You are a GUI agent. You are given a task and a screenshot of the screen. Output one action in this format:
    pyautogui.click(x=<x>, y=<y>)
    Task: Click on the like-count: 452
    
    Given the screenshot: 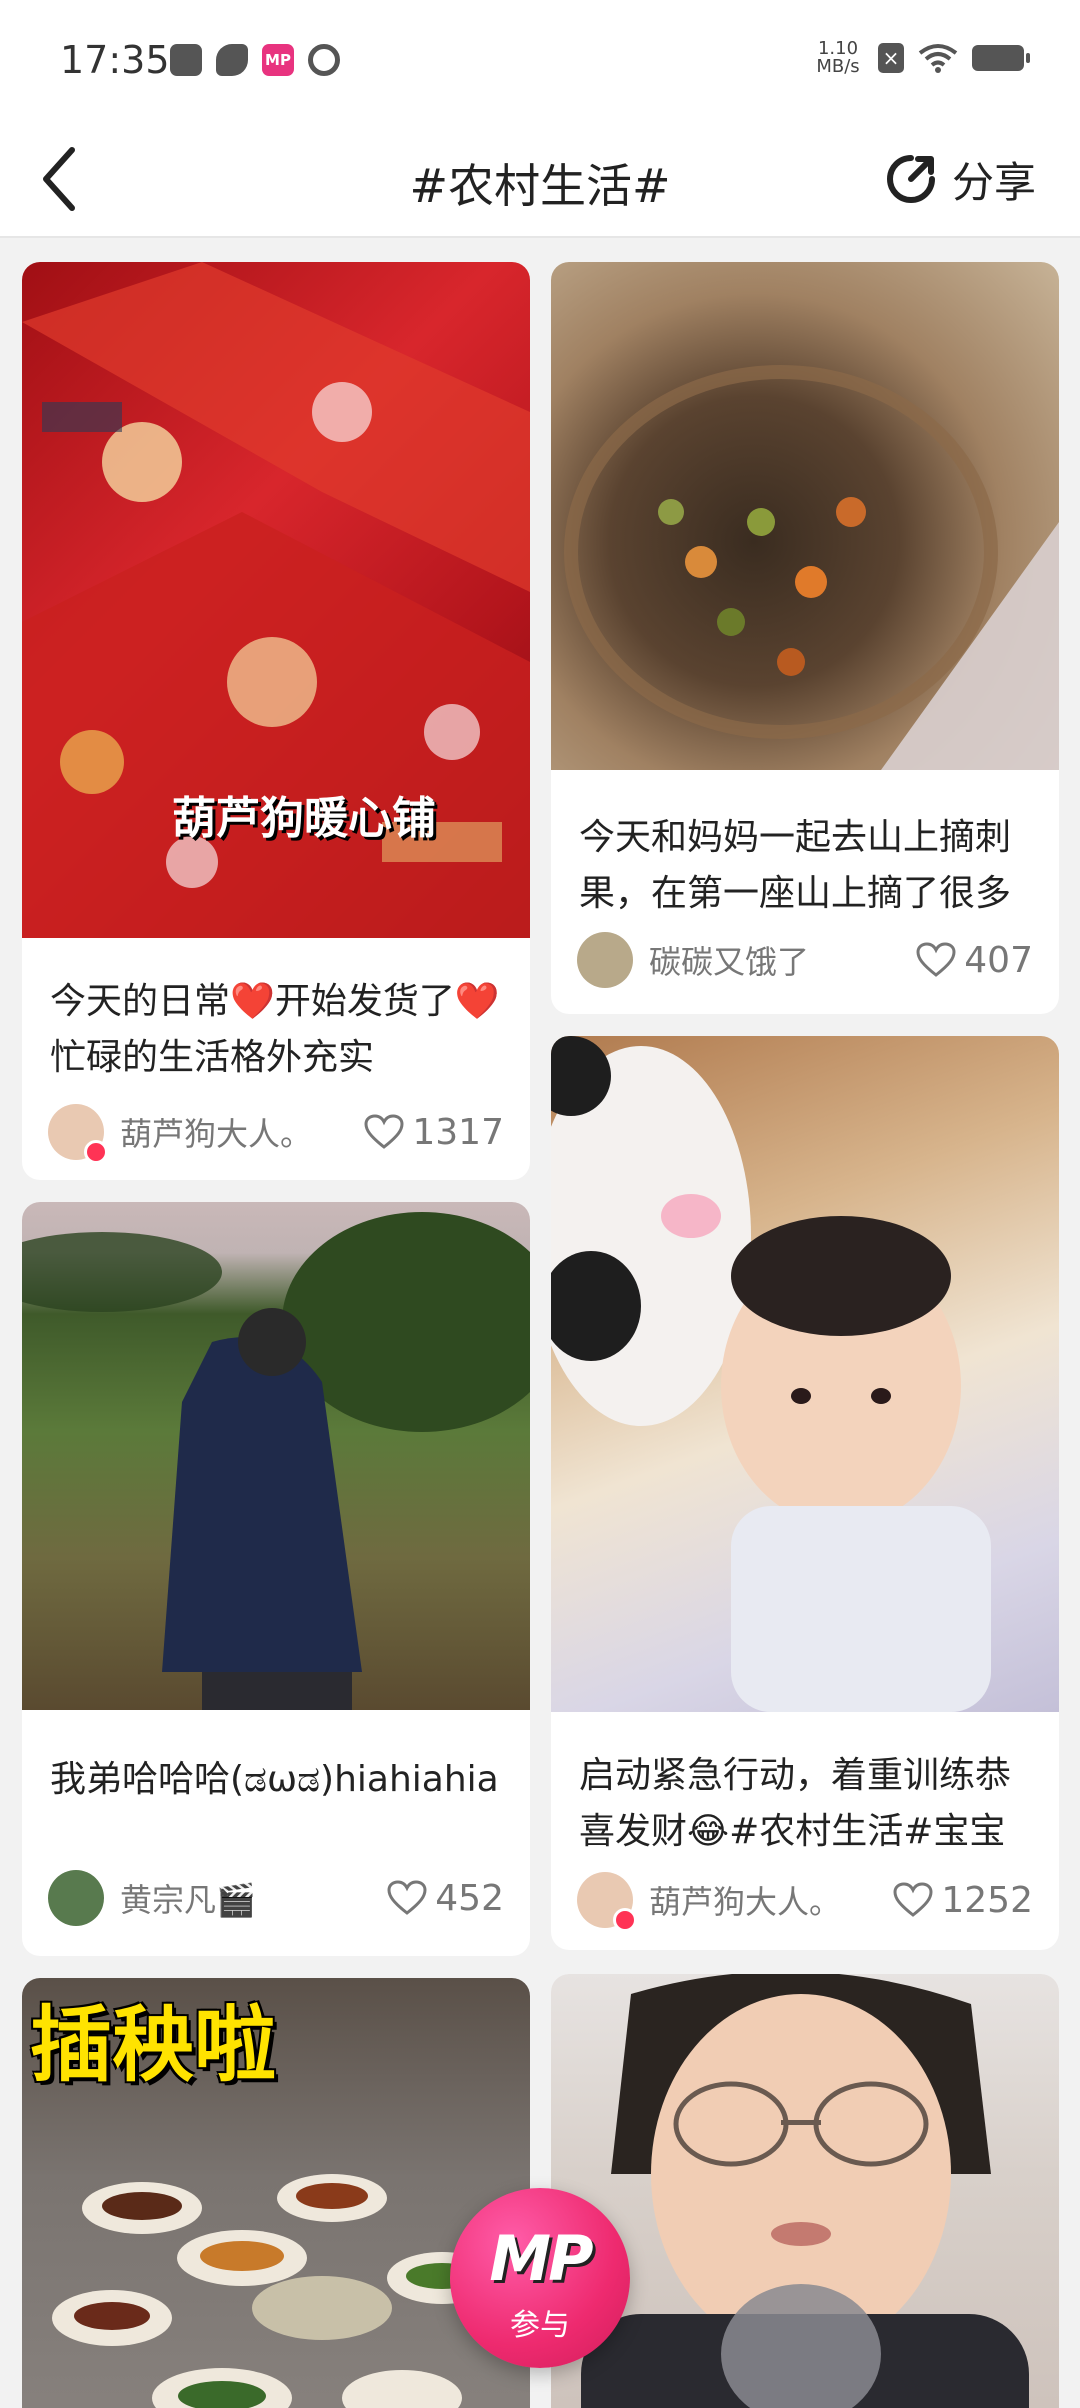 What is the action you would take?
    pyautogui.click(x=469, y=1898)
    